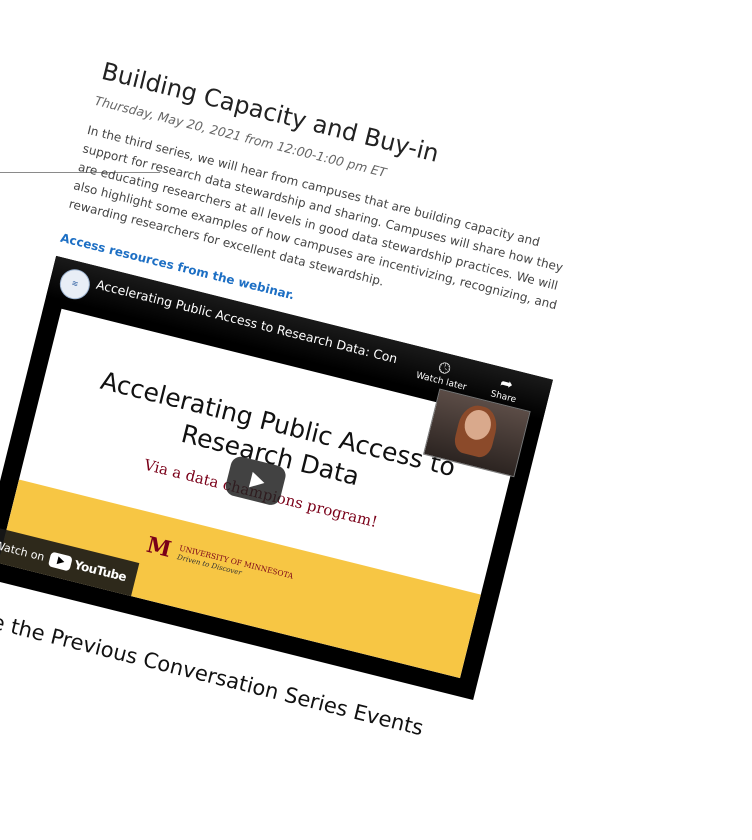 The image size is (752, 840). I want to click on channel-logo-icon: ≋, so click(75, 283).